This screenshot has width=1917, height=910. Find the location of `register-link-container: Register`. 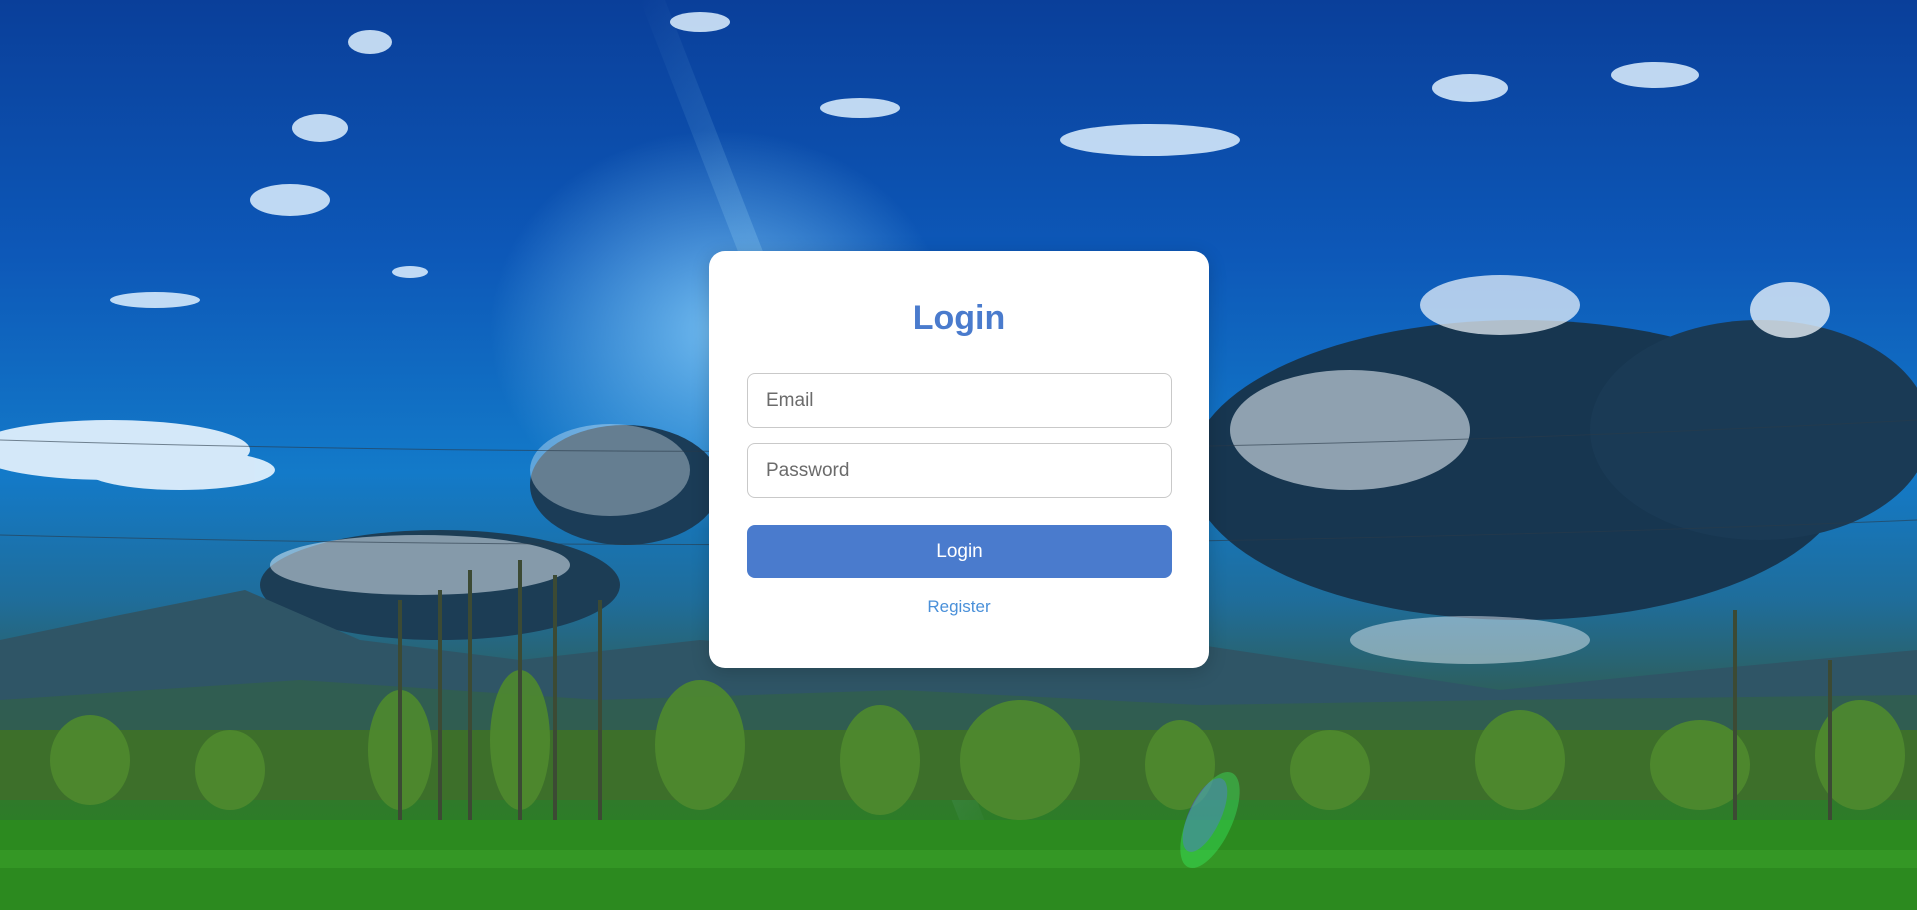

register-link-container: Register is located at coordinates (959, 607).